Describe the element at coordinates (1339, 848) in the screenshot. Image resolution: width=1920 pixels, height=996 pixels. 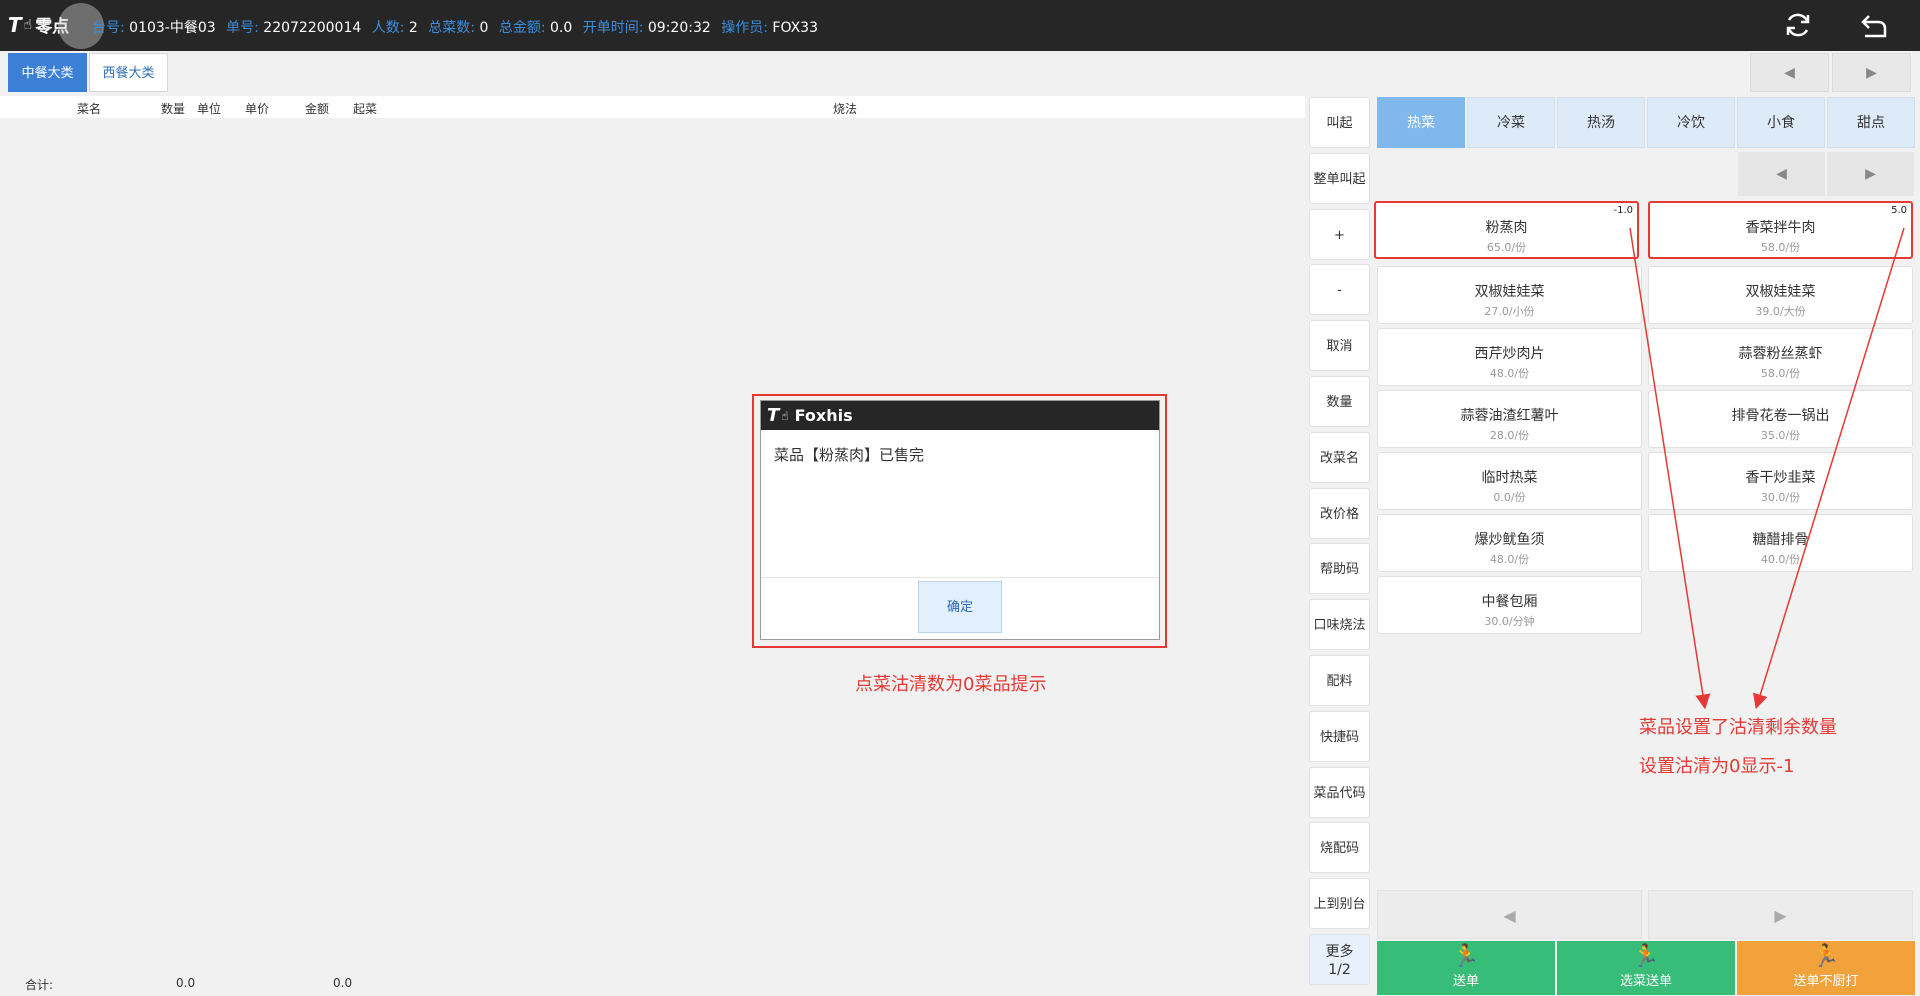
I see `cooking-code-button: 烧配码` at that location.